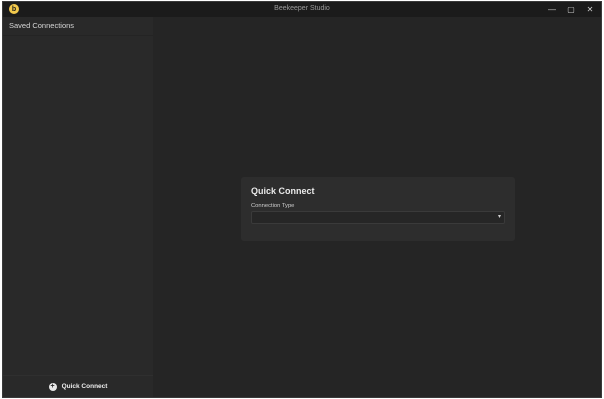 Image resolution: width=604 pixels, height=399 pixels. I want to click on close-button: ✕, so click(590, 9).